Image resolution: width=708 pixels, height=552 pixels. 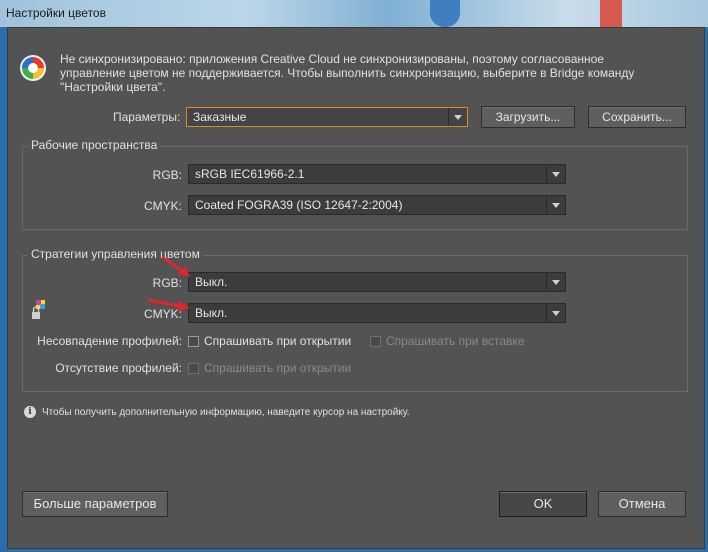 What do you see at coordinates (193, 368) in the screenshot?
I see `missing-ask-on-open-checkbox` at bounding box center [193, 368].